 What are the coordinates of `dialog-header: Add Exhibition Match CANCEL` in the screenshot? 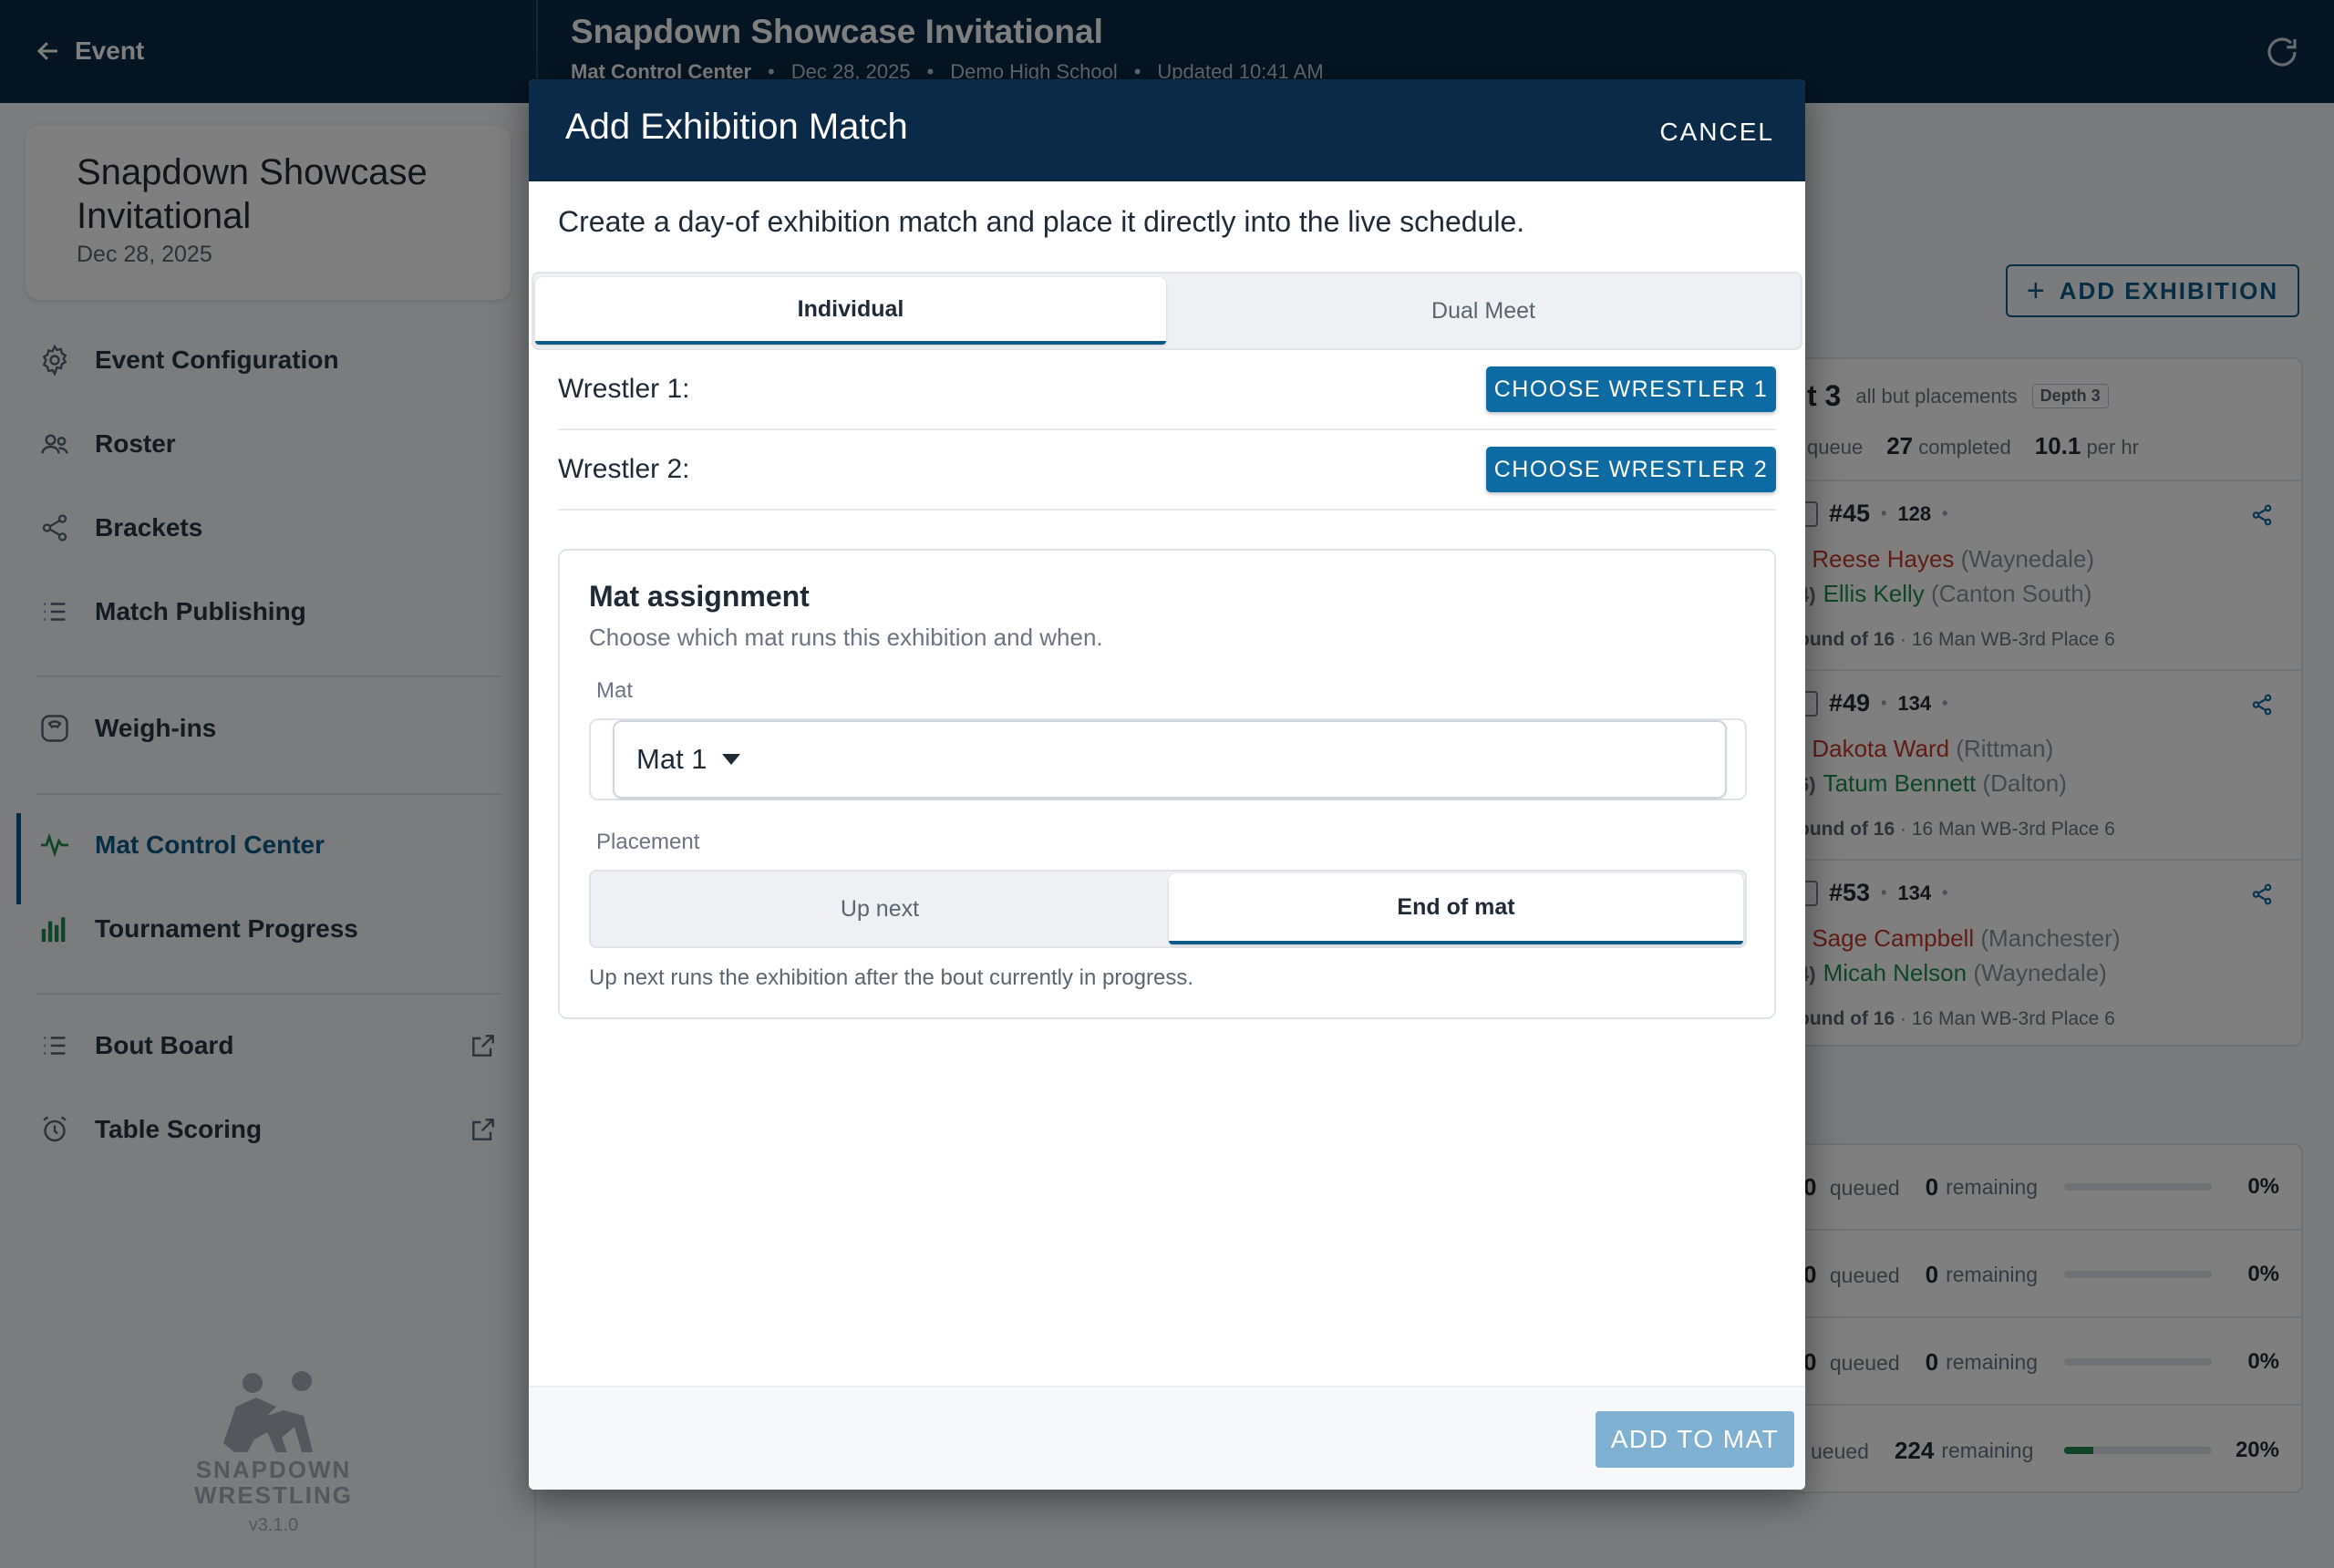 It's located at (1167, 130).